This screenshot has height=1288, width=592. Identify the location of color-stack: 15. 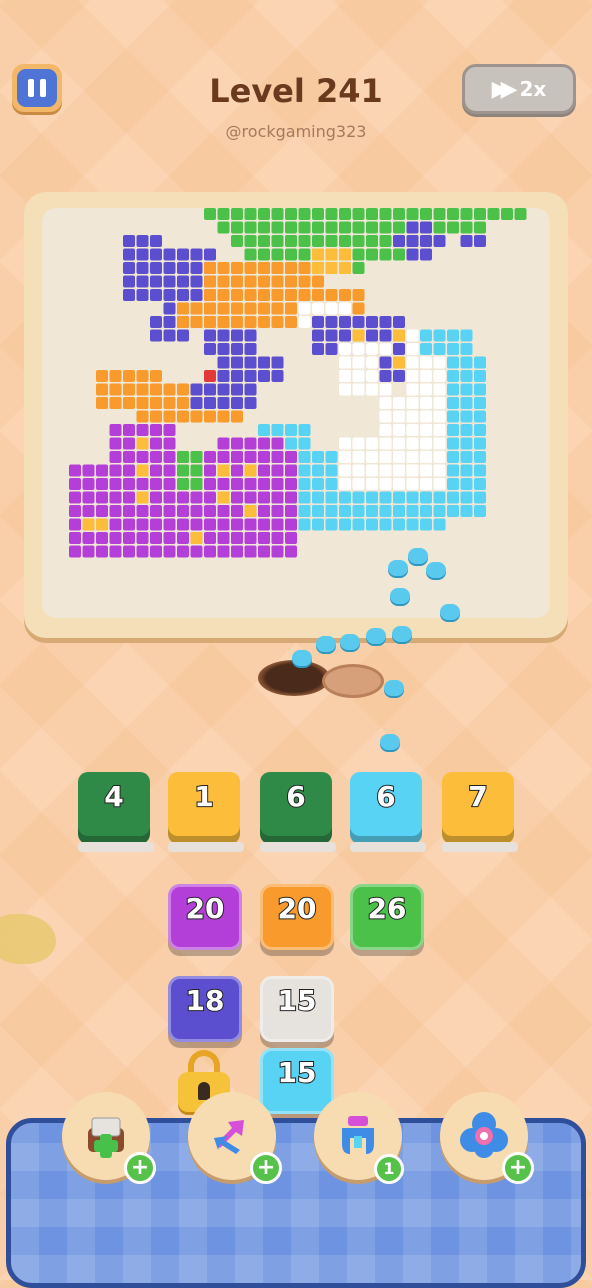
(297, 1012).